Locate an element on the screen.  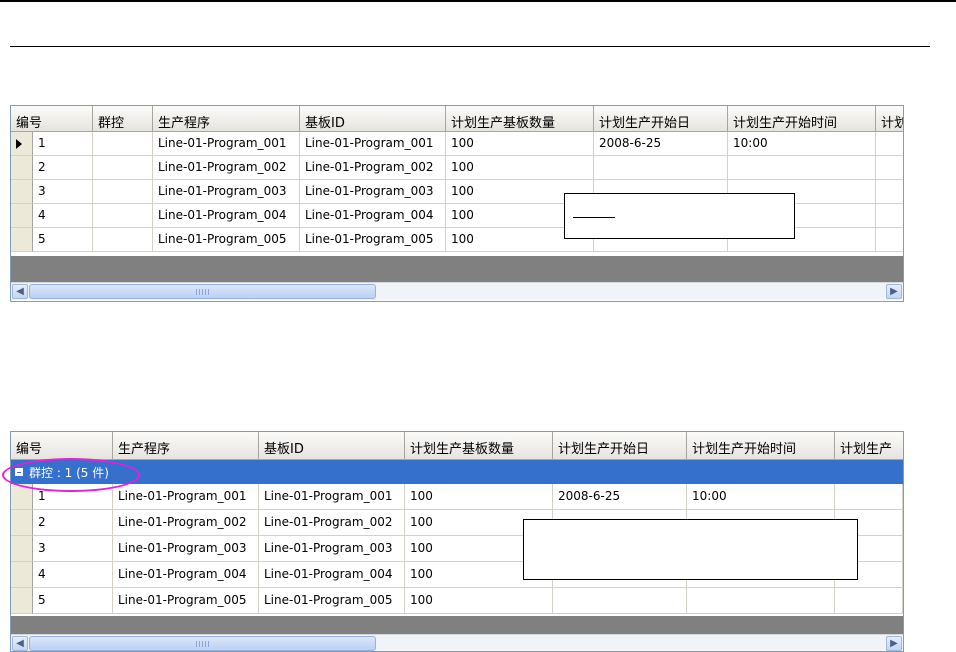
grid2-header-no: 编号 is located at coordinates (62, 446).